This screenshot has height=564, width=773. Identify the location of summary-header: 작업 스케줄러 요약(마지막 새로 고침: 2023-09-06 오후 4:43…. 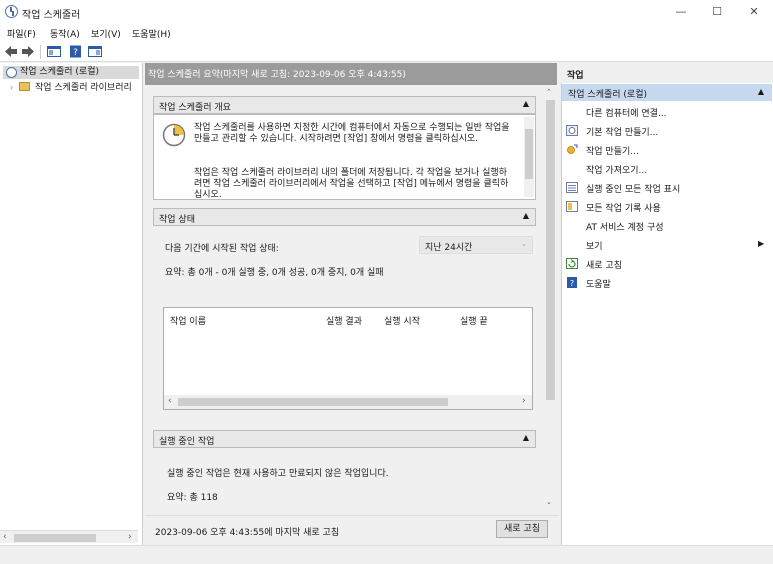
(351, 74).